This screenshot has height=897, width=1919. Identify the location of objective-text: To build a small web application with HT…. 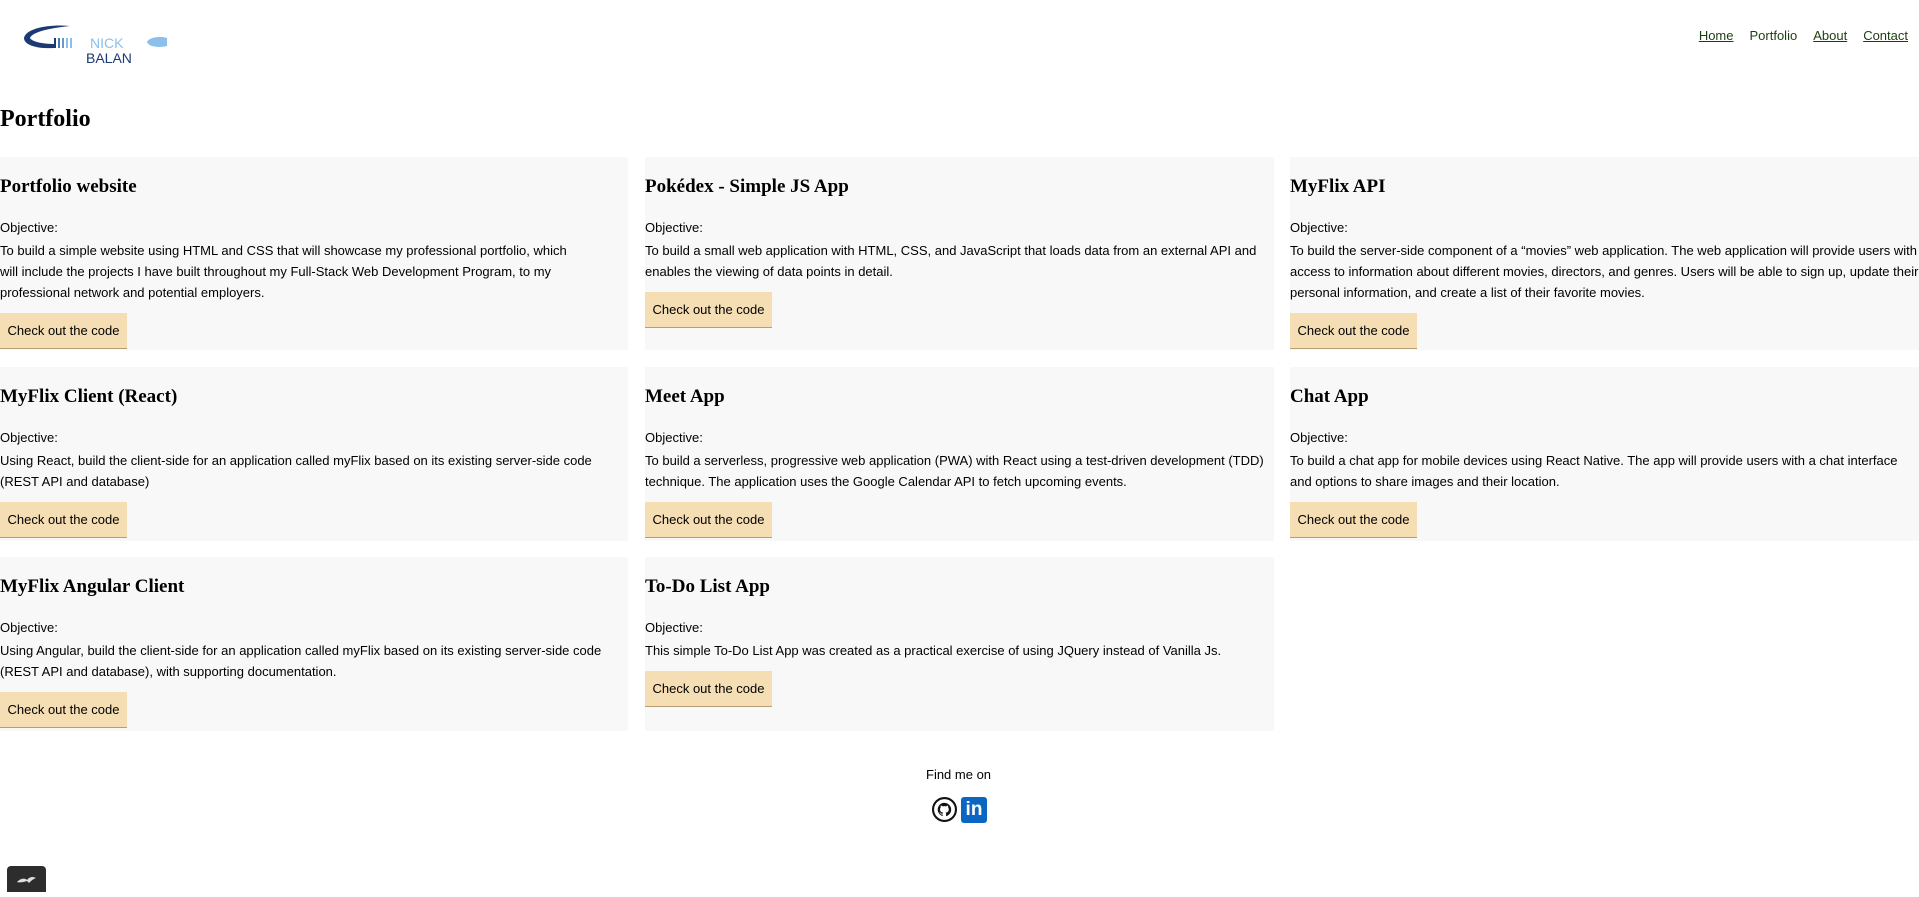
(951, 261).